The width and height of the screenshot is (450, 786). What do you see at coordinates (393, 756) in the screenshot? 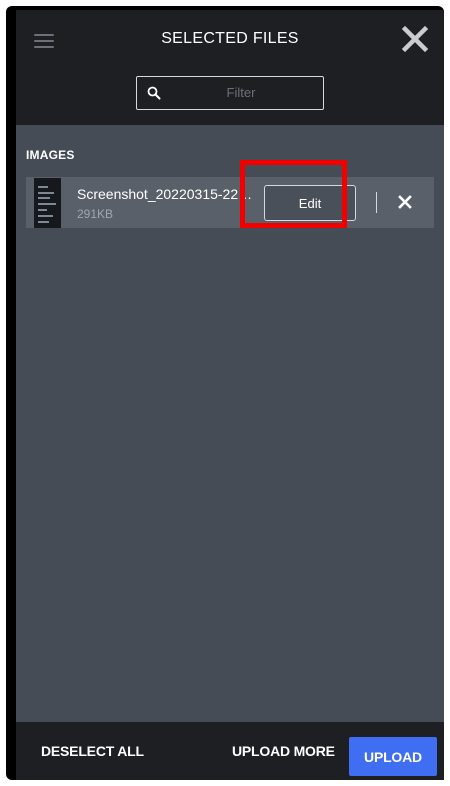
I see `upload-button: UPLOAD` at bounding box center [393, 756].